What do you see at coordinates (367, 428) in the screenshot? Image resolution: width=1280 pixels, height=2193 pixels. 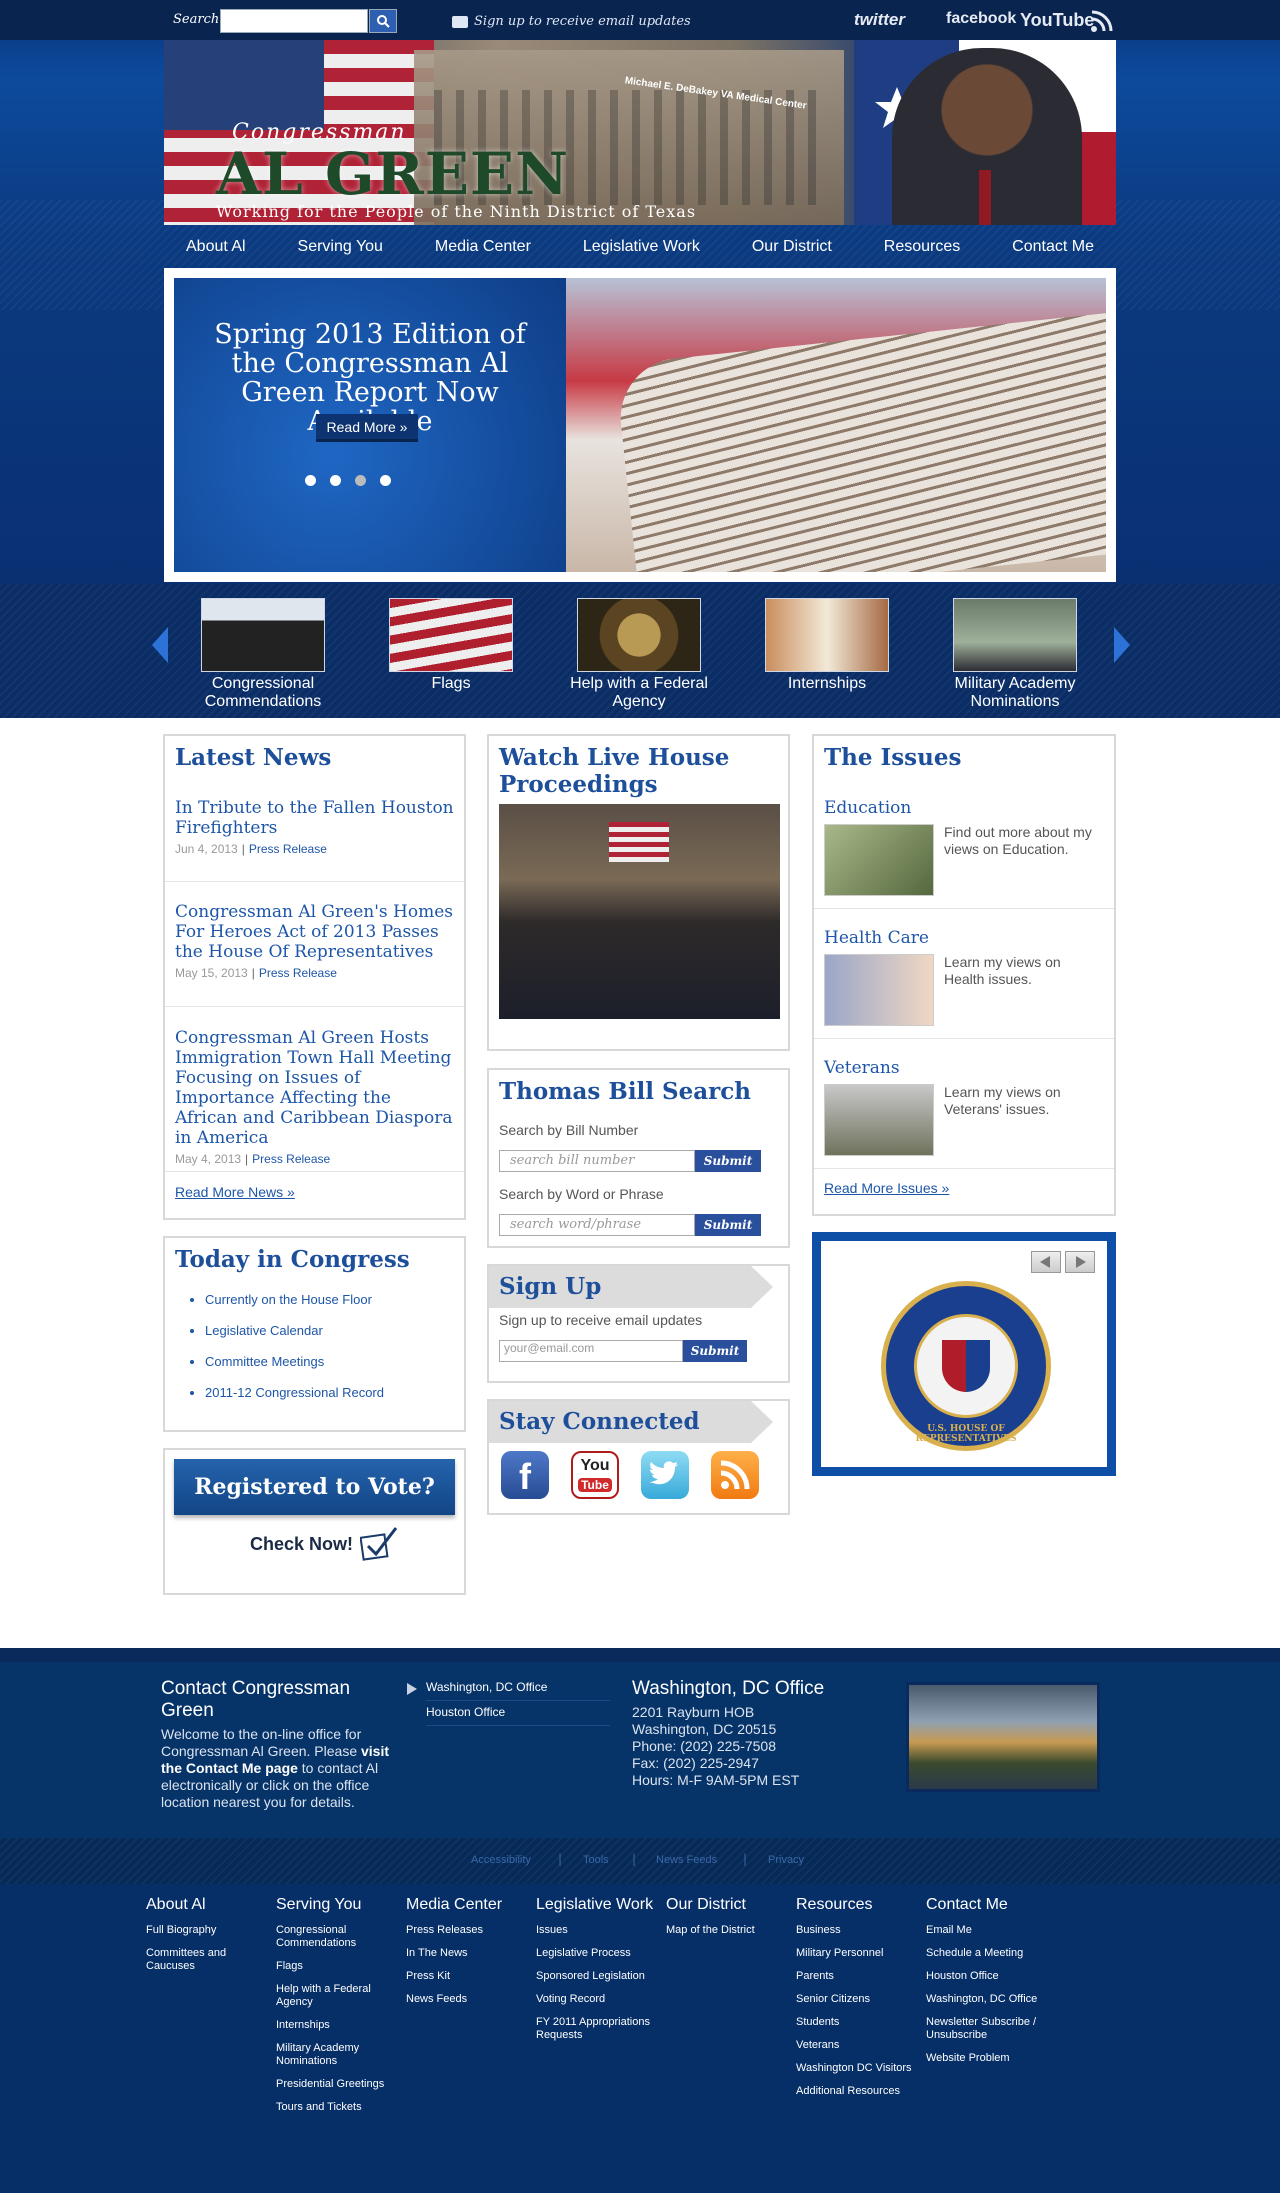 I see `slide-read-more-button: Read More »` at bounding box center [367, 428].